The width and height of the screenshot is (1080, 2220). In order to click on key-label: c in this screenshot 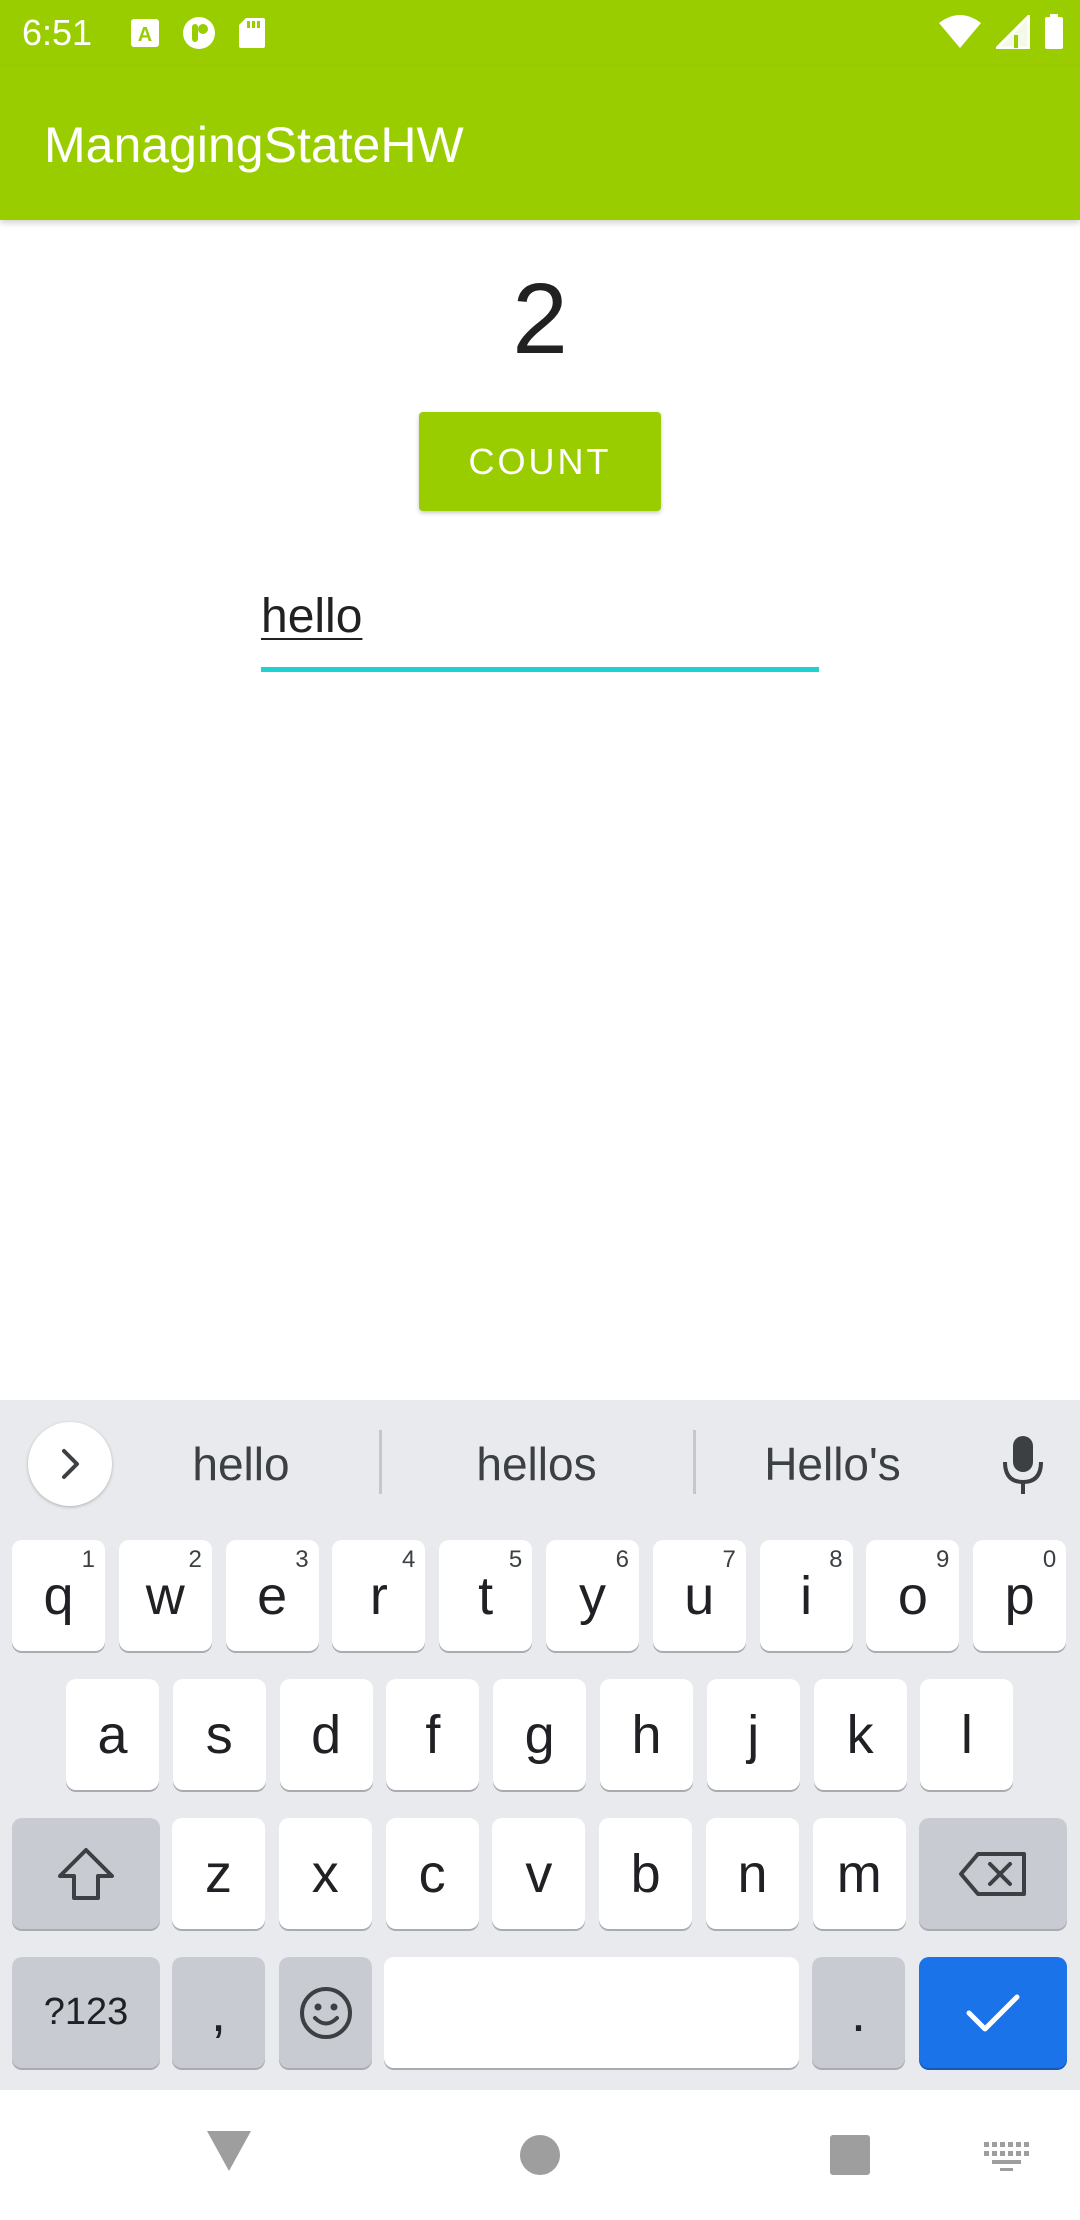, I will do `click(432, 1873)`.